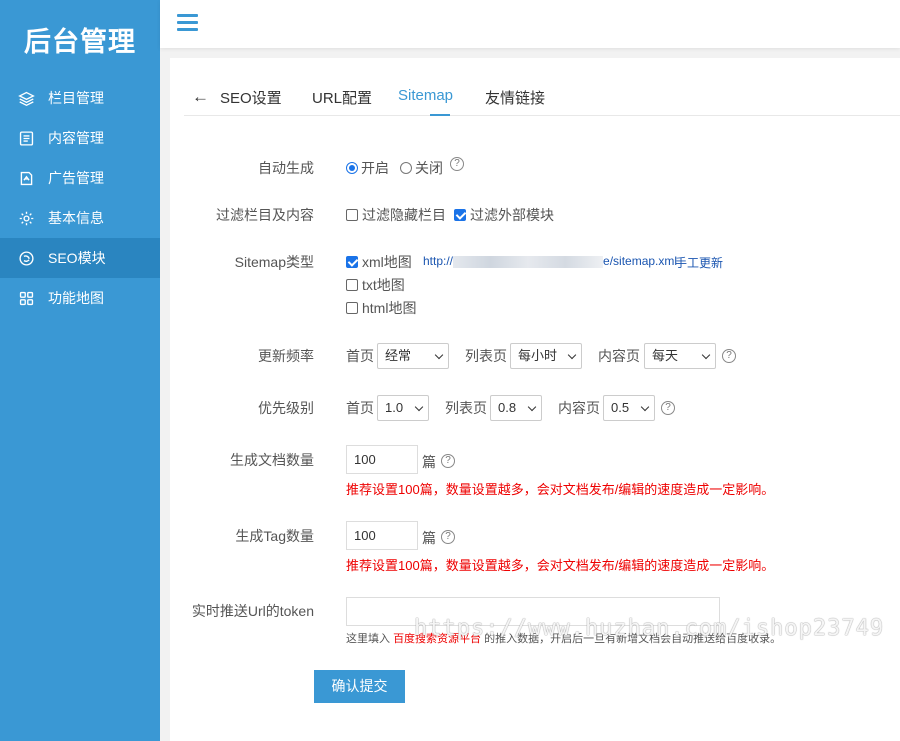  What do you see at coordinates (619, 356) in the screenshot?
I see `freq-content-label: 内容页` at bounding box center [619, 356].